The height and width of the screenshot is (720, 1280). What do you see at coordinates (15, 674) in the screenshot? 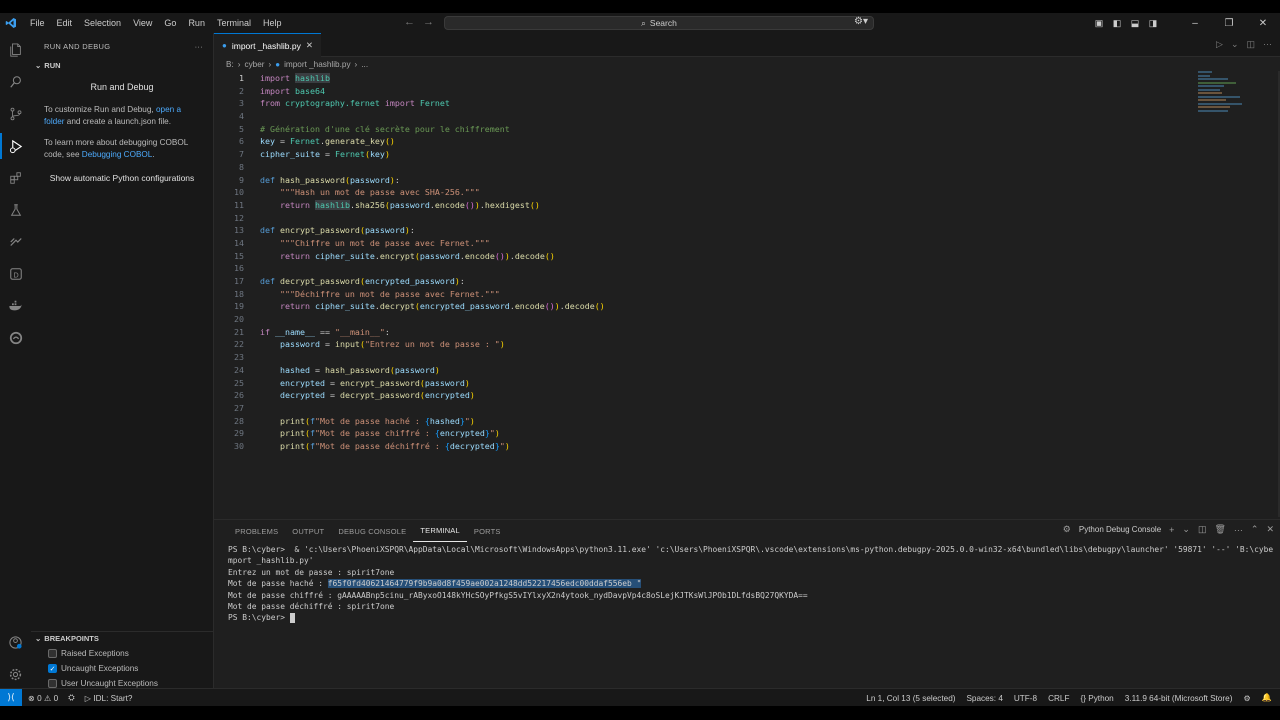
I see `settings-gear-icon` at bounding box center [15, 674].